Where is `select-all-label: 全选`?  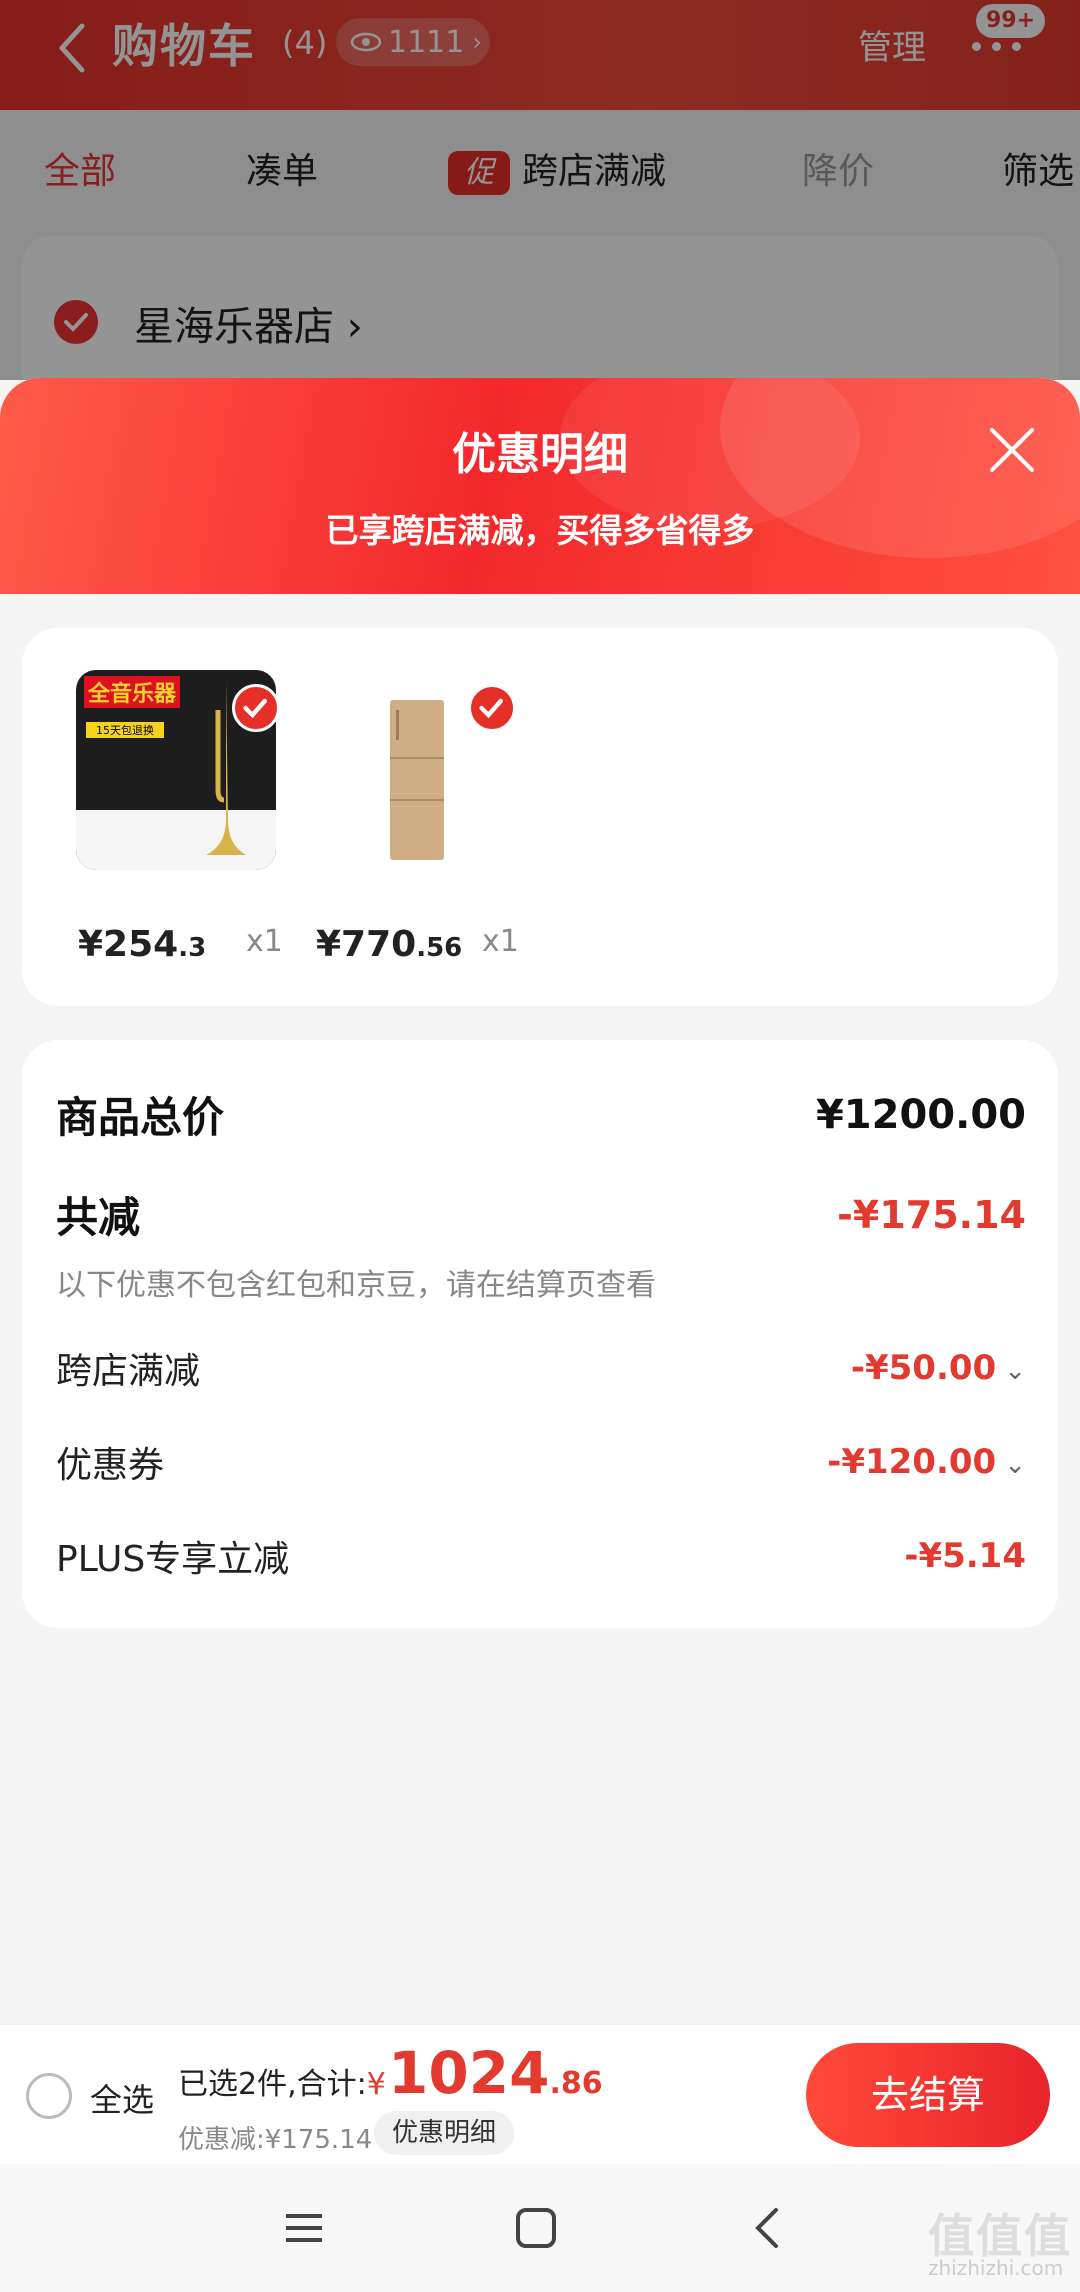 select-all-label: 全选 is located at coordinates (122, 2098).